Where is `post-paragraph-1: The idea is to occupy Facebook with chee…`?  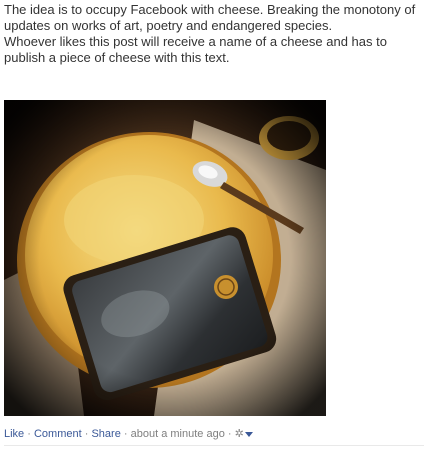
post-paragraph-1: The idea is to occupy Facebook with chee… is located at coordinates (210, 17).